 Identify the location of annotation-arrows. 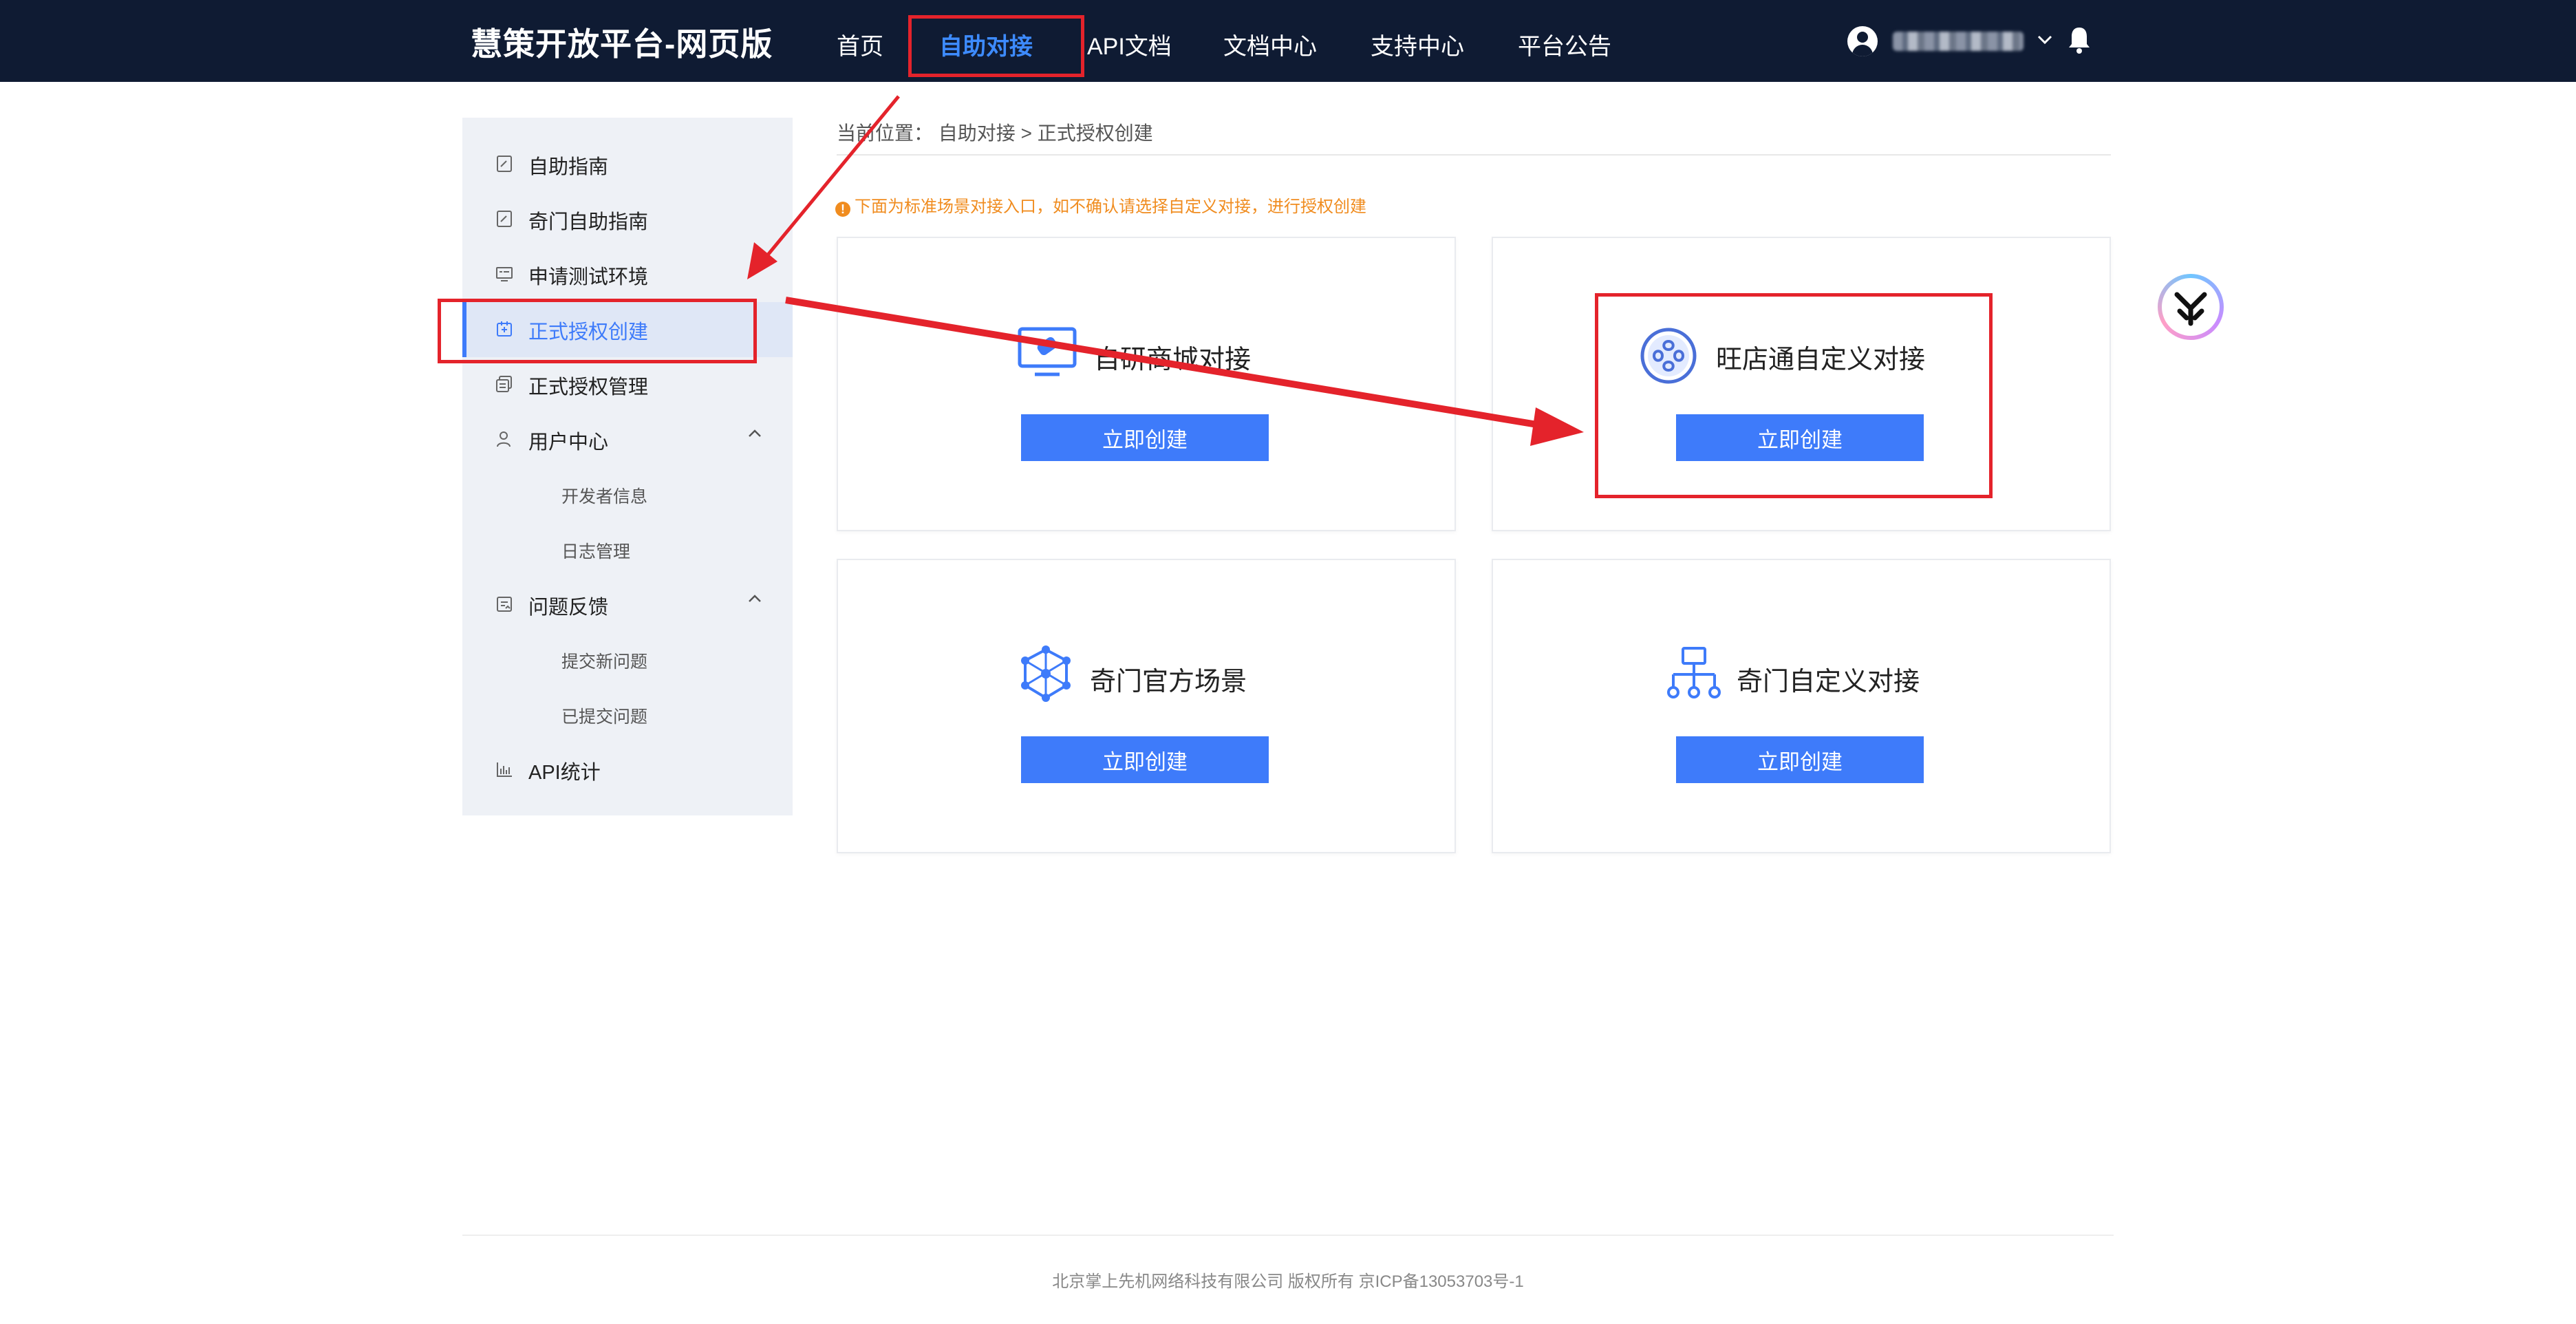
(1165, 270).